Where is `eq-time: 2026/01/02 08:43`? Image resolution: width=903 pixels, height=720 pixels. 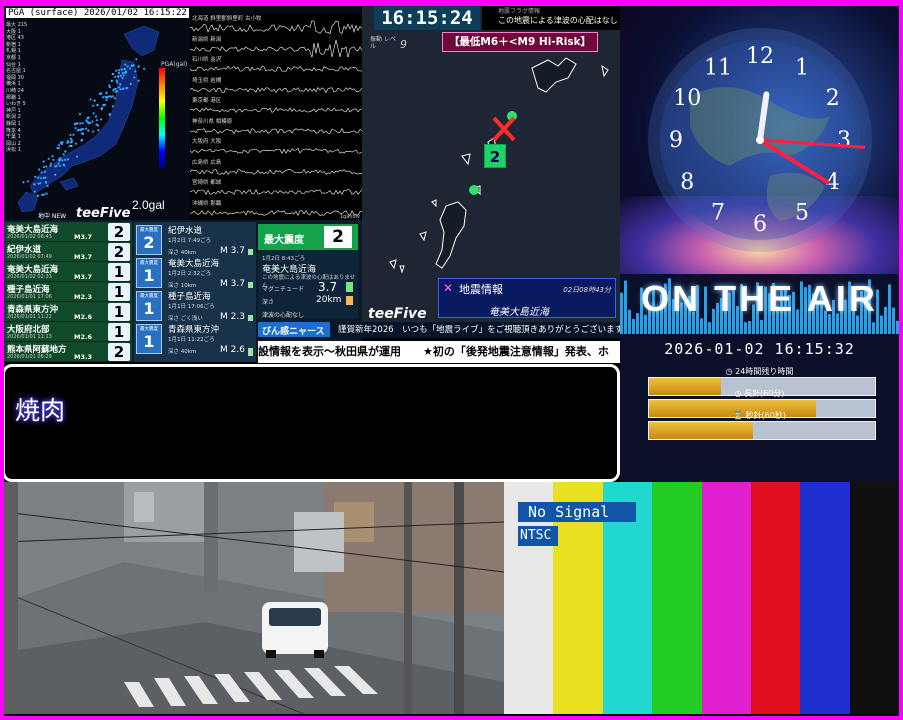 eq-time: 2026/01/02 08:43 is located at coordinates (29, 237).